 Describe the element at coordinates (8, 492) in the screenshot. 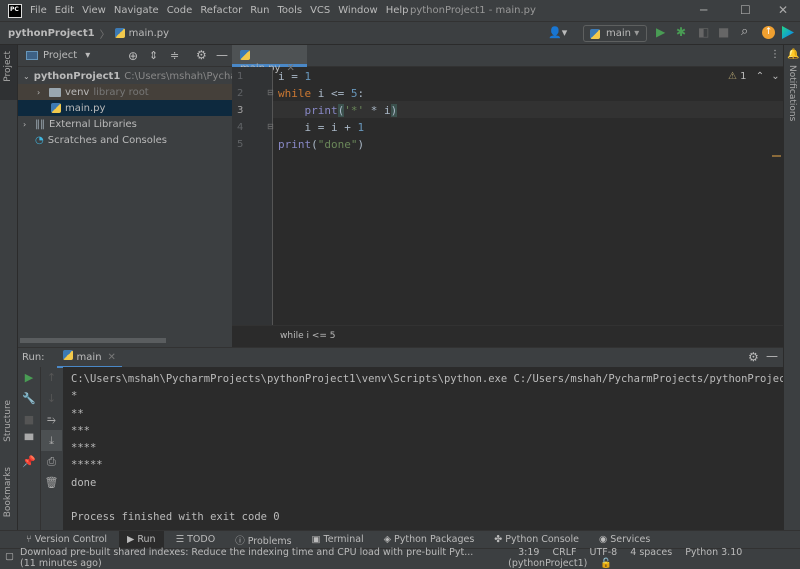

I see `bookmarks-tool-button: Bookmarks` at that location.